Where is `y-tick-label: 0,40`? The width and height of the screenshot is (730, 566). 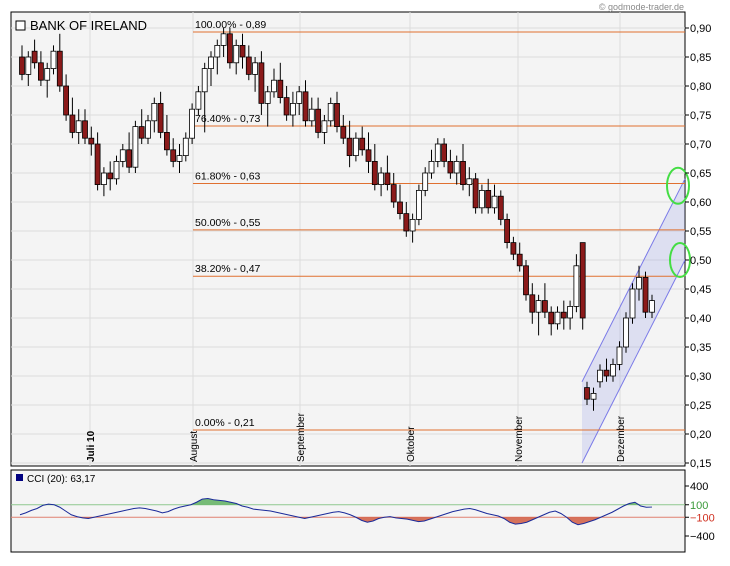 y-tick-label: 0,40 is located at coordinates (700, 319).